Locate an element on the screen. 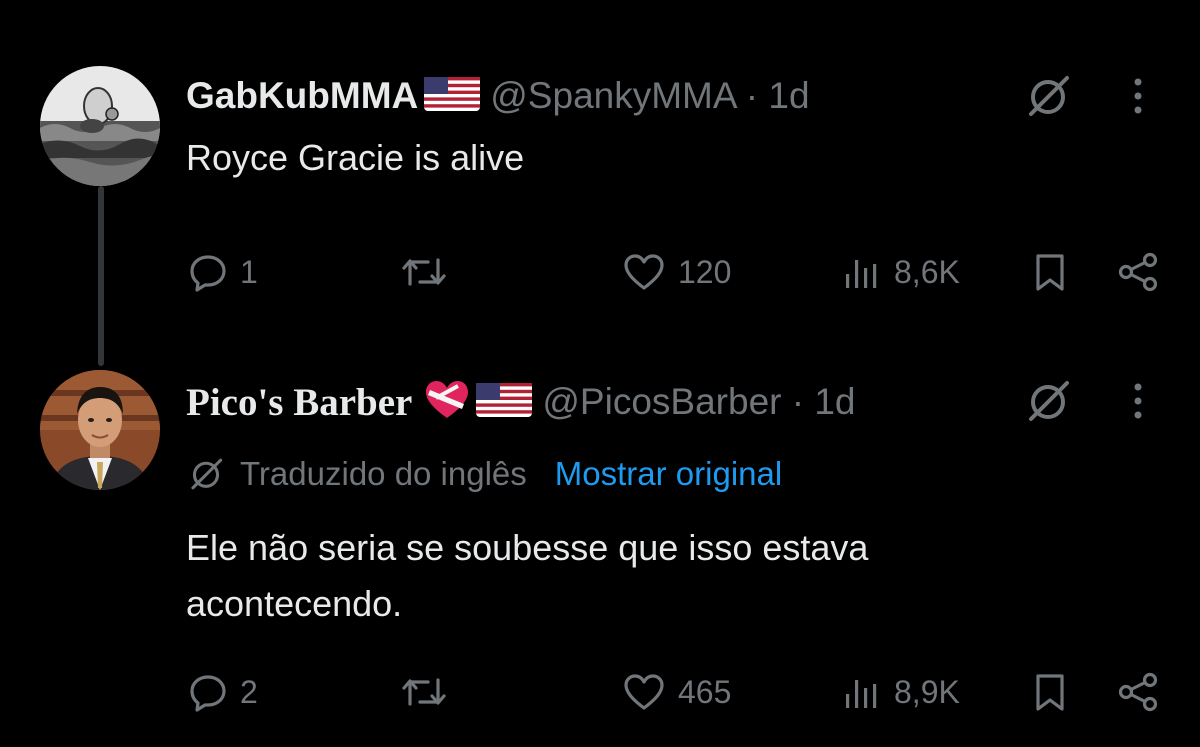  like-button: 465 is located at coordinates (676, 692).